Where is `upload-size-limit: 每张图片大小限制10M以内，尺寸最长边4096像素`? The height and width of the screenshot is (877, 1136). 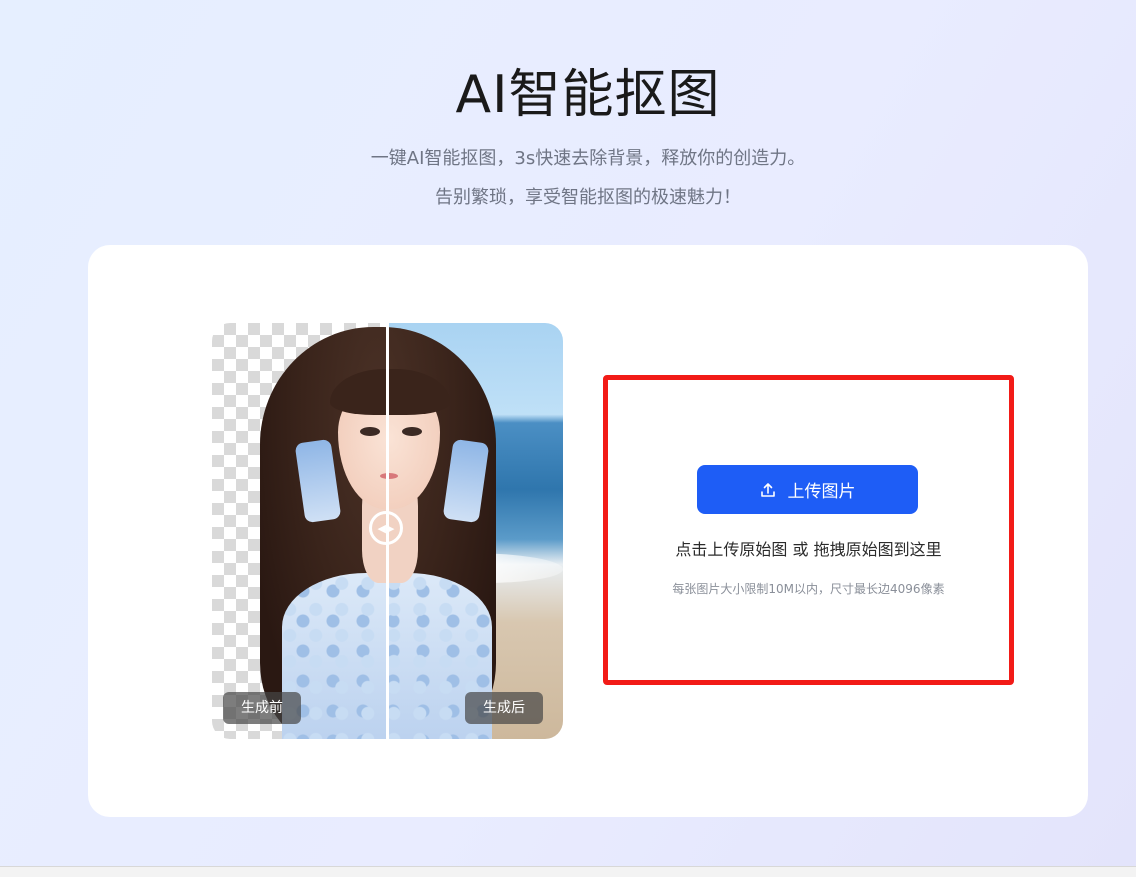 upload-size-limit: 每张图片大小限制10M以内，尺寸最长边4096像素 is located at coordinates (808, 589).